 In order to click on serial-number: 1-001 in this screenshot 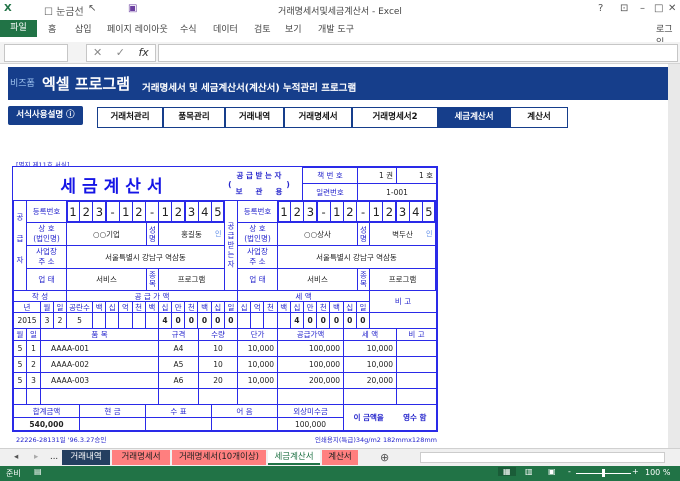, I will do `click(397, 192)`.